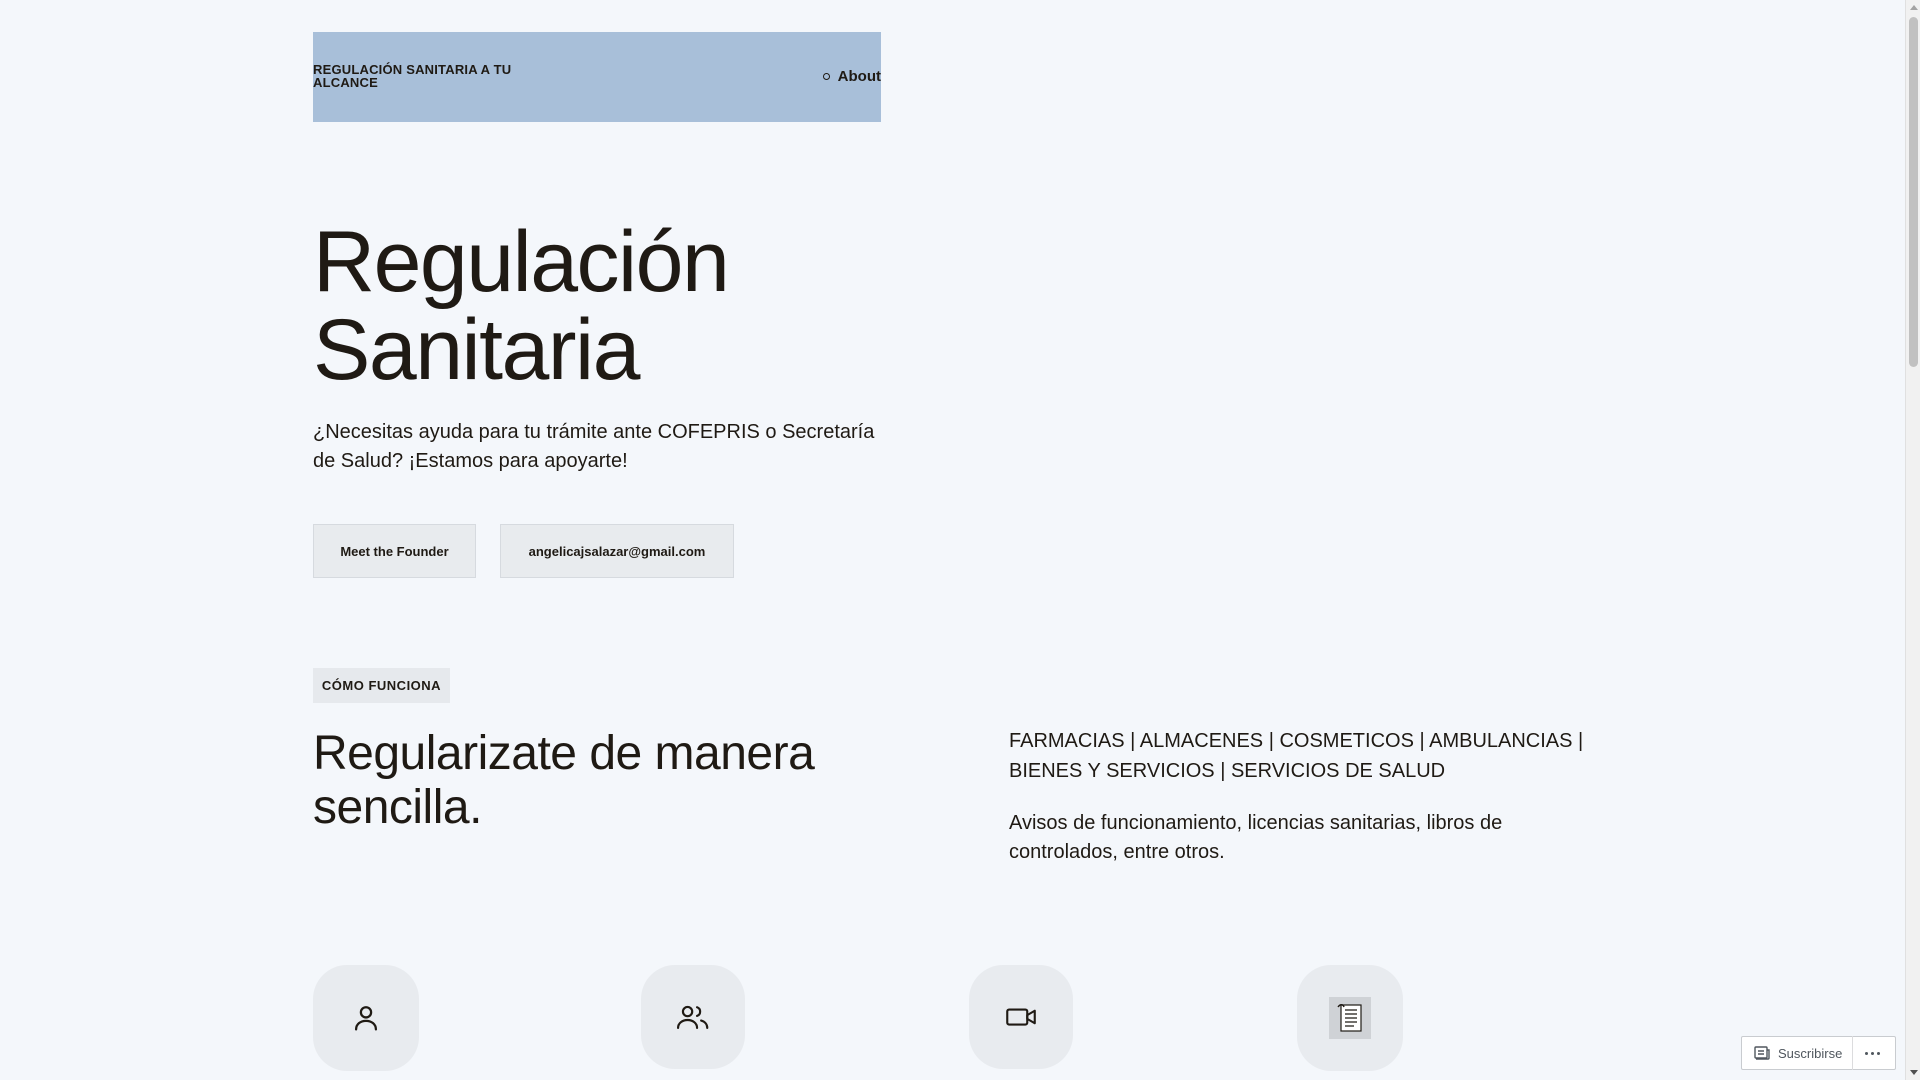  What do you see at coordinates (394, 551) in the screenshot?
I see `meet-founder-button: Meet the Founder` at bounding box center [394, 551].